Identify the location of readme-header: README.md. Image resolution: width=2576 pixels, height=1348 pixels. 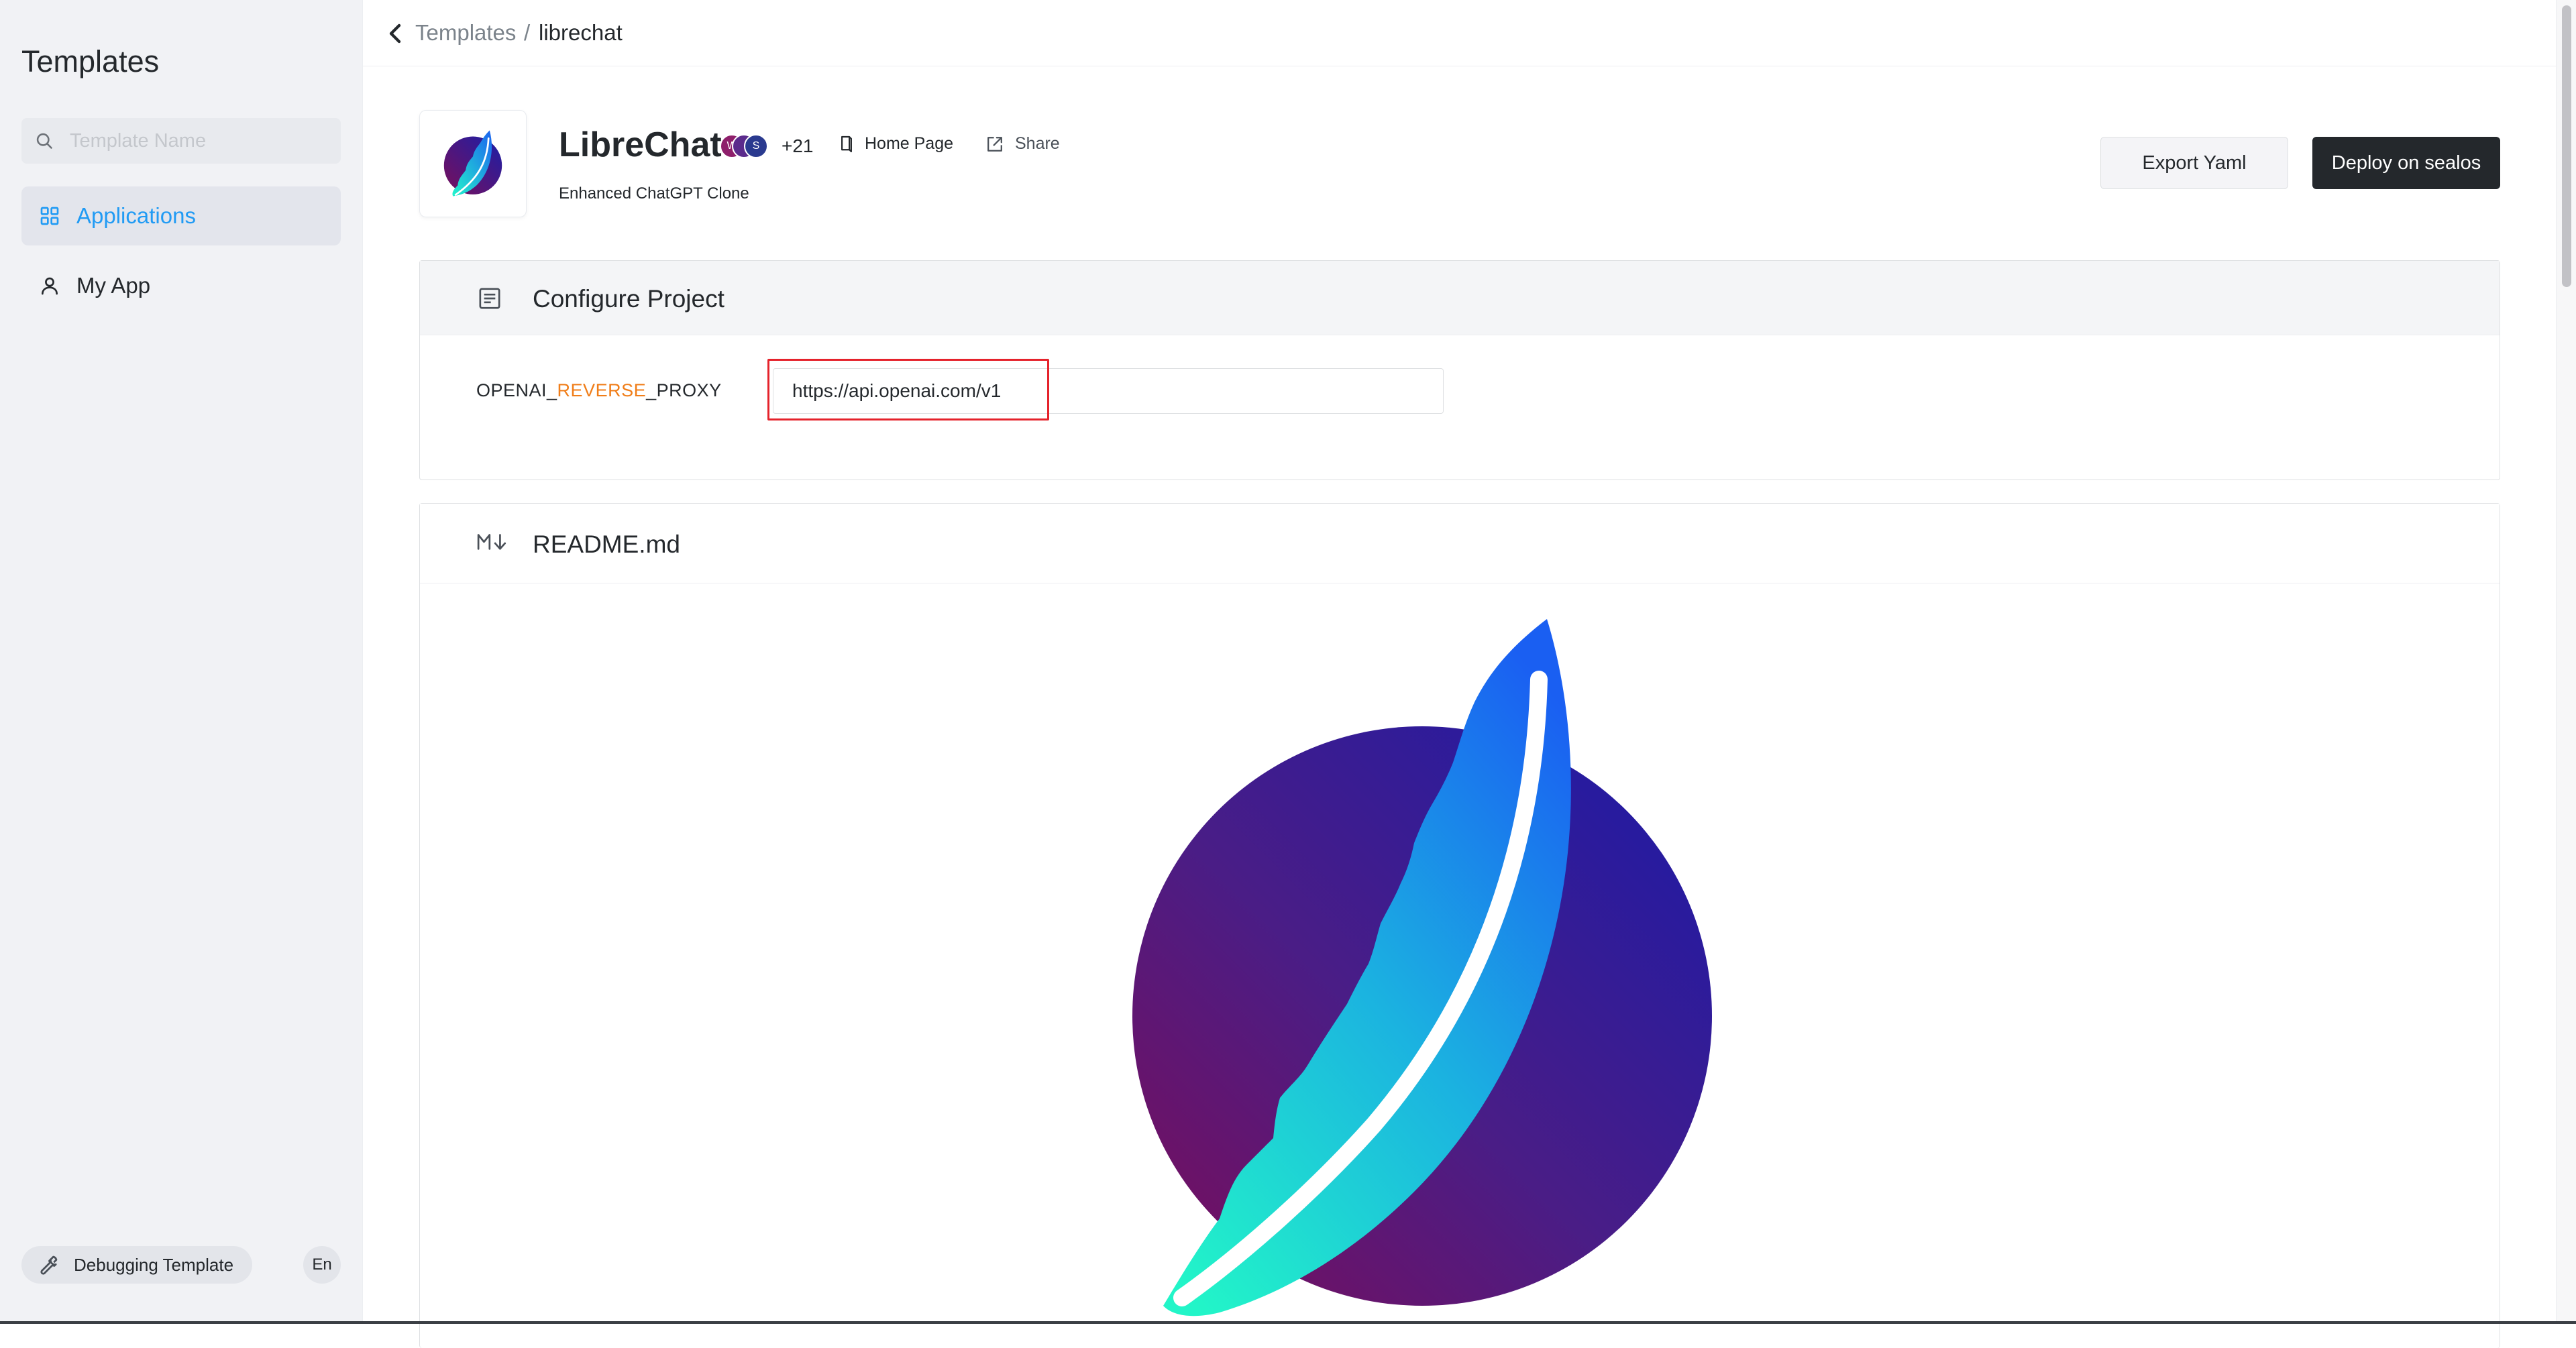
(1460, 543).